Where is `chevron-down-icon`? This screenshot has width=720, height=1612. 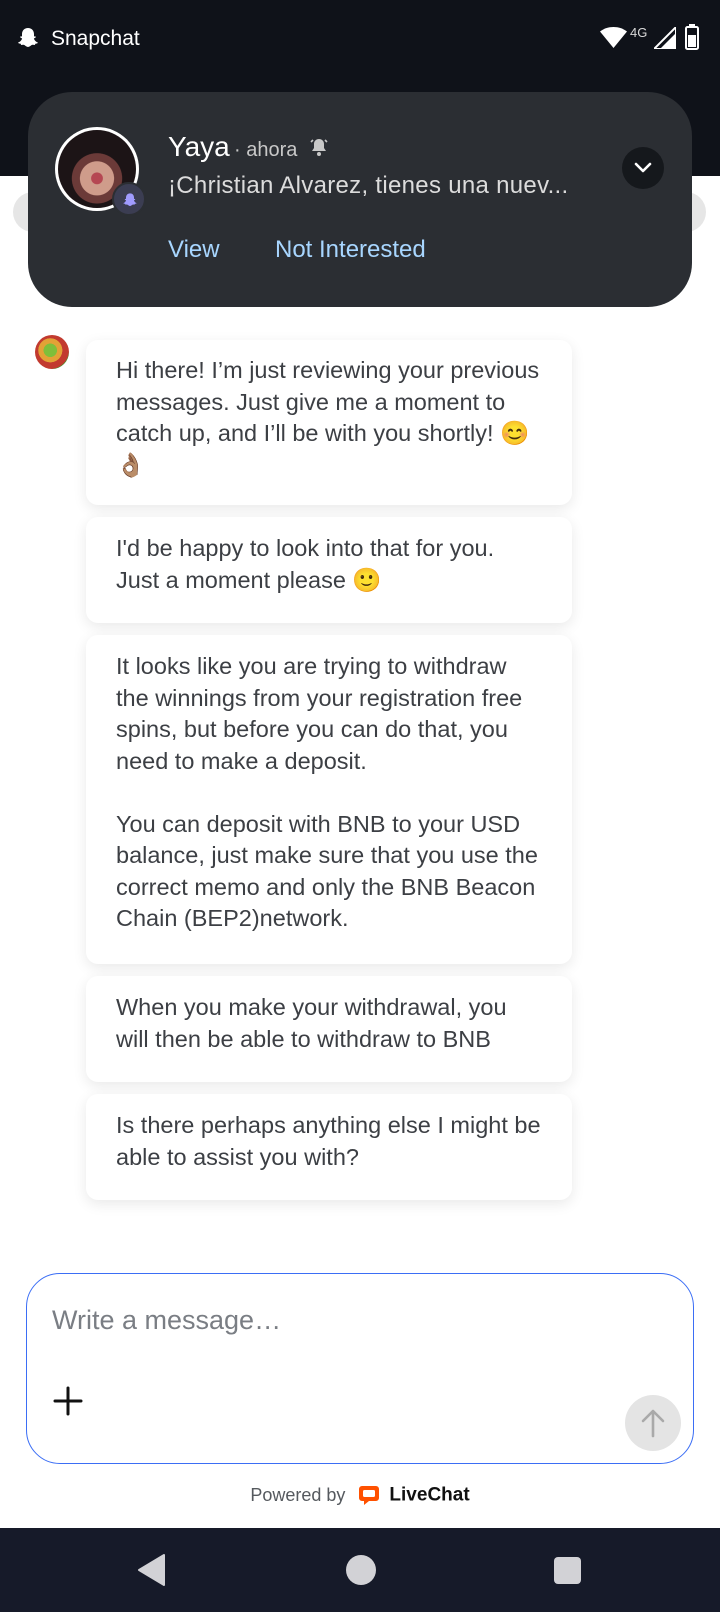 chevron-down-icon is located at coordinates (643, 167).